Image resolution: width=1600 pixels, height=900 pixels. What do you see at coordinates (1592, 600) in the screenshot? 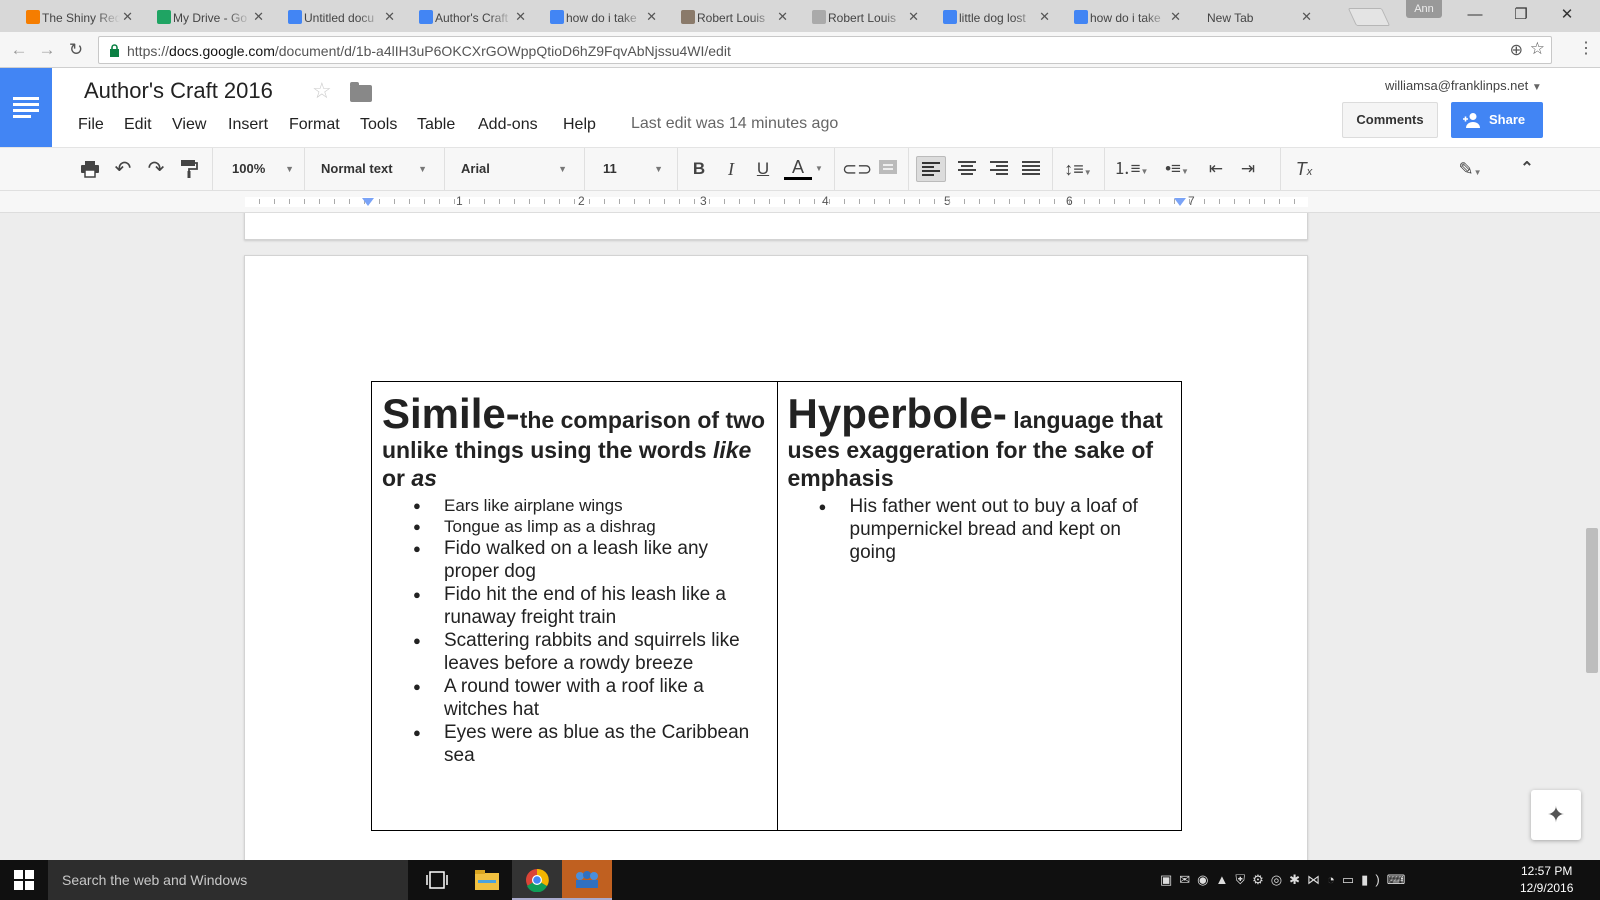
I see `vertical-scrollbar` at bounding box center [1592, 600].